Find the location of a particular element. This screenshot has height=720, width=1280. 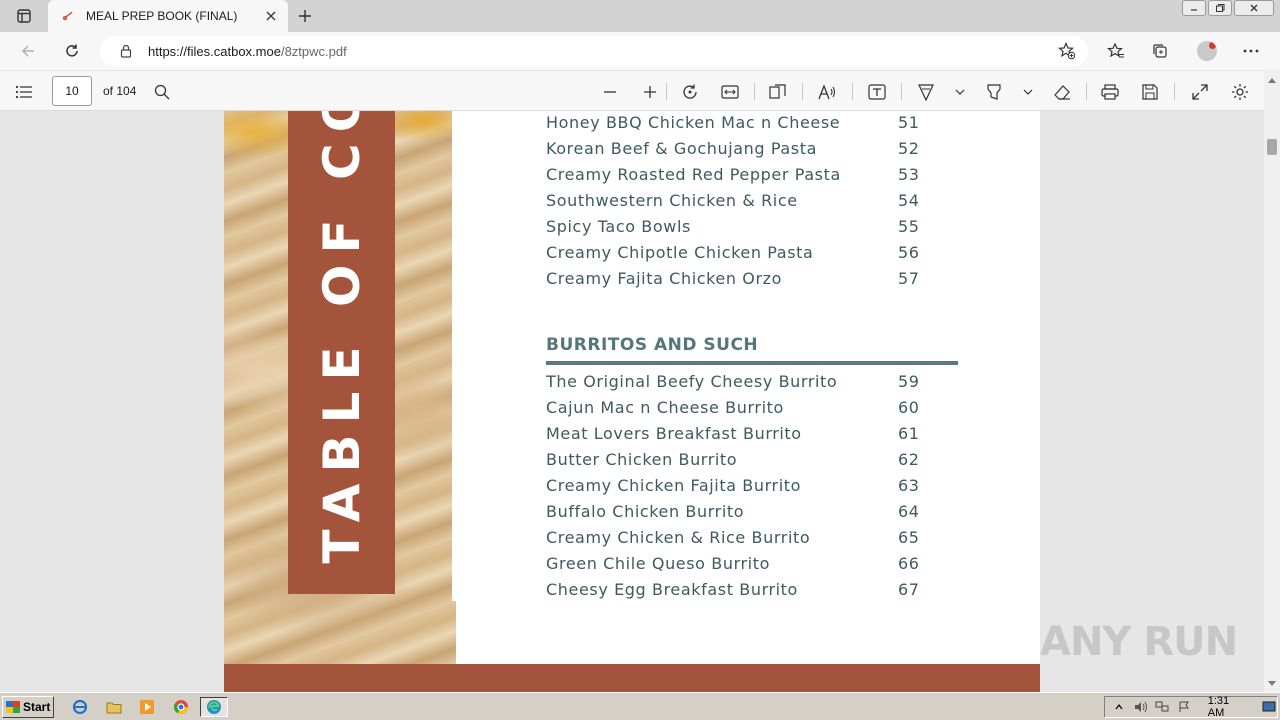

navigation-bar: https://files.catbox.moe/8ztpwc.pdf is located at coordinates (640, 51).